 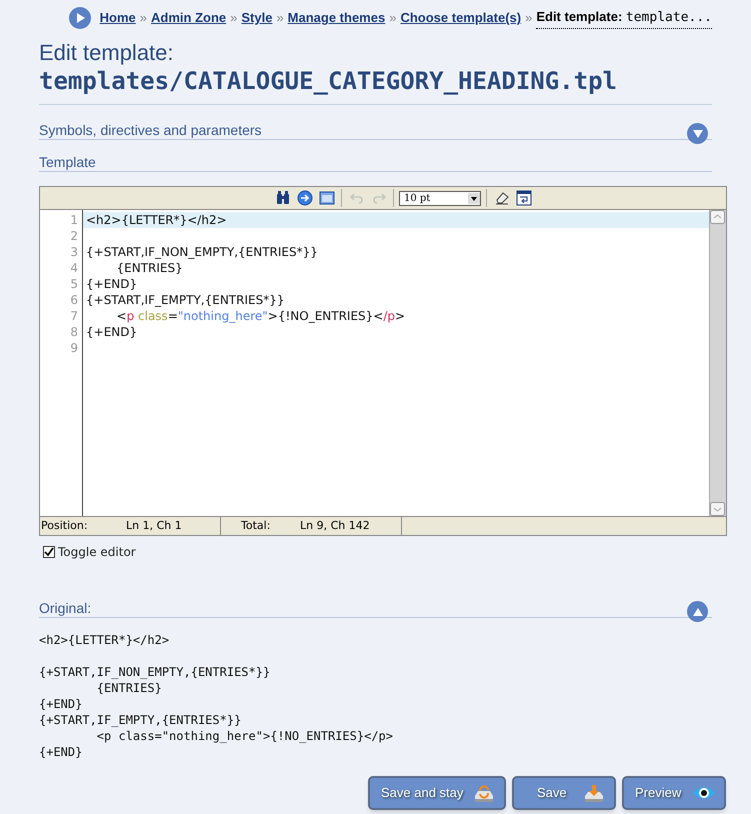 I want to click on line-number: 6, so click(x=74, y=300).